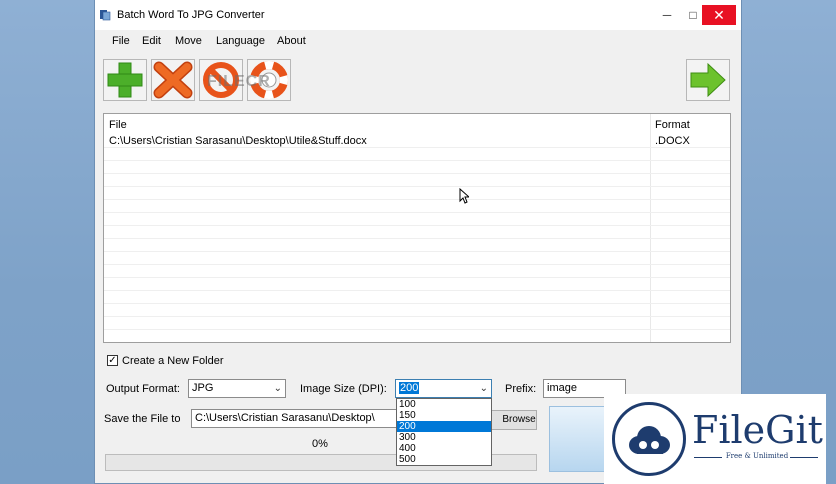  I want to click on column-divider, so click(650, 228).